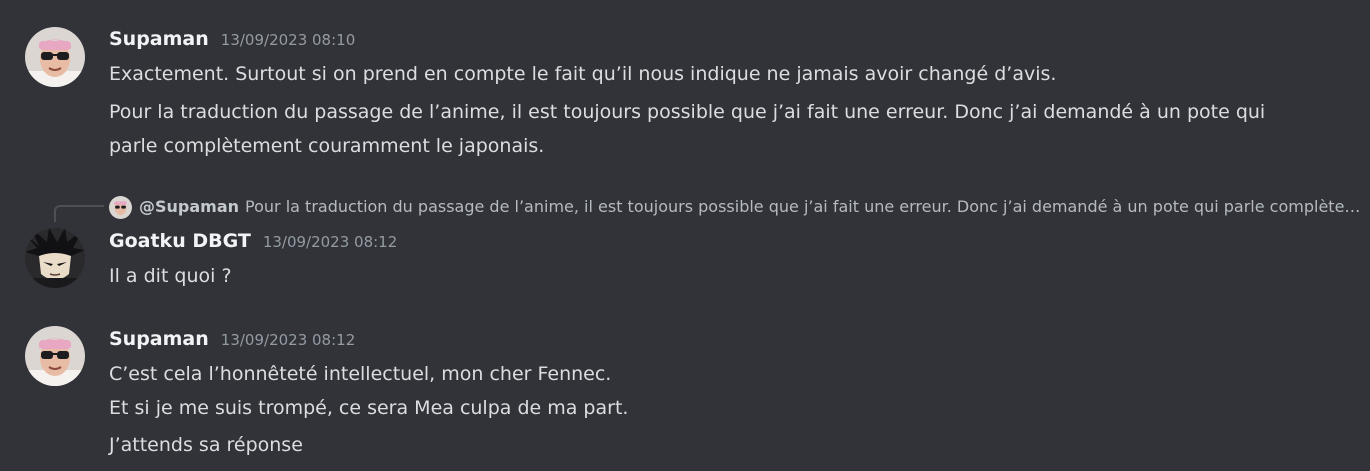 The height and width of the screenshot is (471, 1370). I want to click on goatku-avatar-icon, so click(55, 258).